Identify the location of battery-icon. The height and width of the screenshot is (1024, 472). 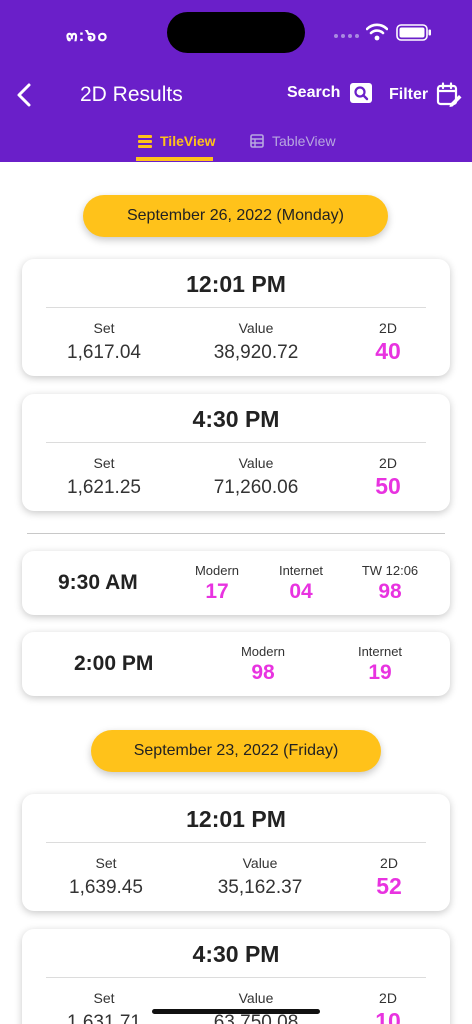
(413, 32).